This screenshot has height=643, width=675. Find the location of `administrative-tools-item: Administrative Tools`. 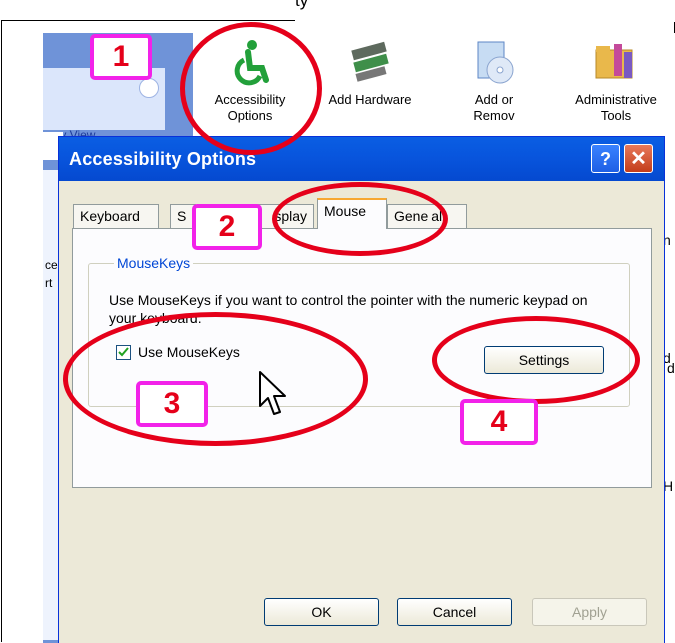

administrative-tools-item: Administrative Tools is located at coordinates (616, 81).